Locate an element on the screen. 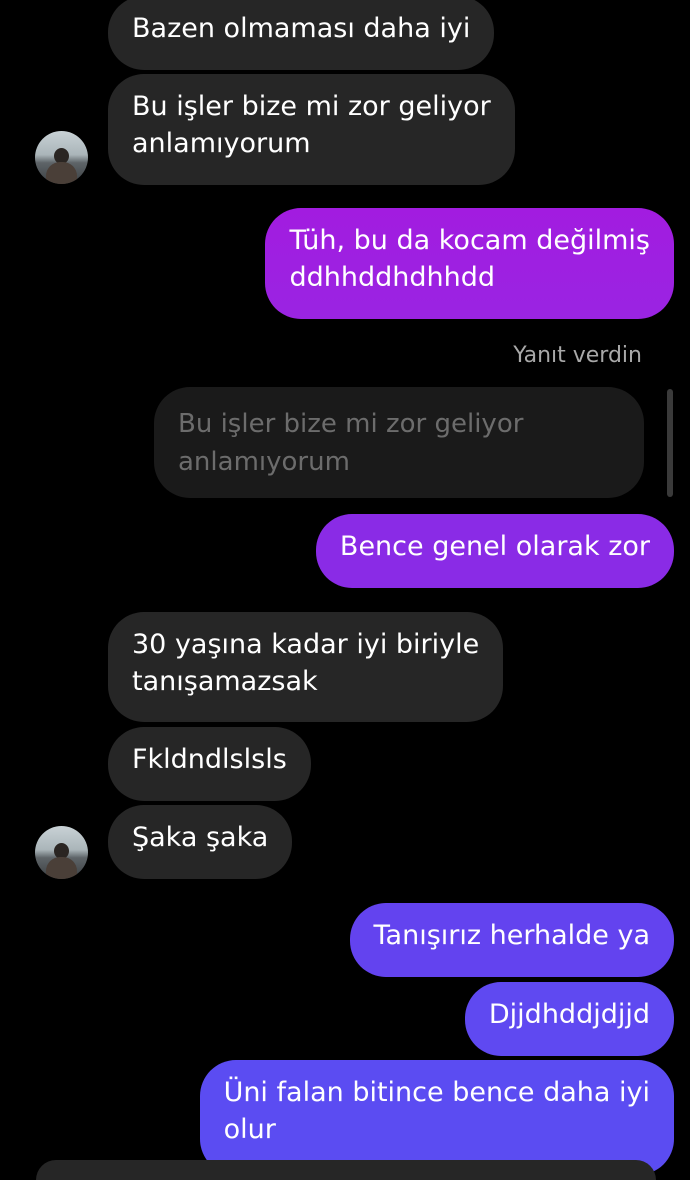 This screenshot has width=690, height=1180. incoming-message: Bu işler bize mi zor geliyor anlamıyorum is located at coordinates (311, 129).